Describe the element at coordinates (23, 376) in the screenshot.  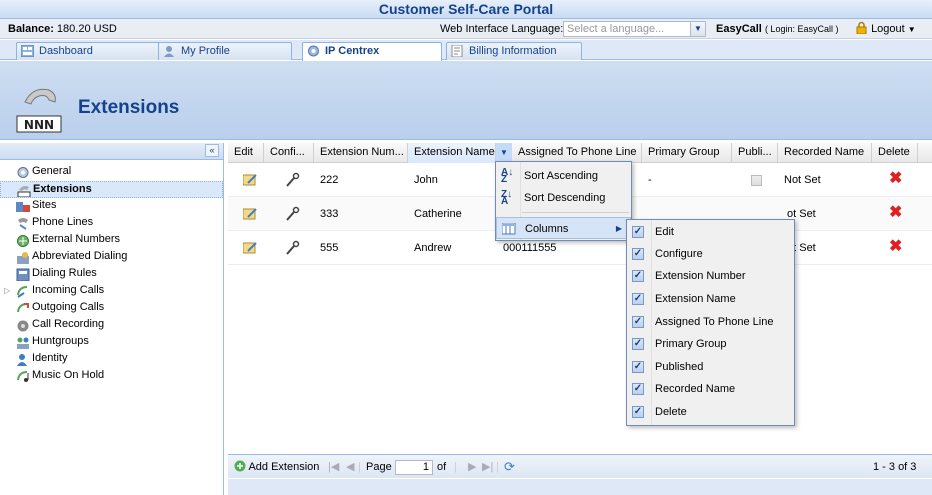
I see `music-icon` at that location.